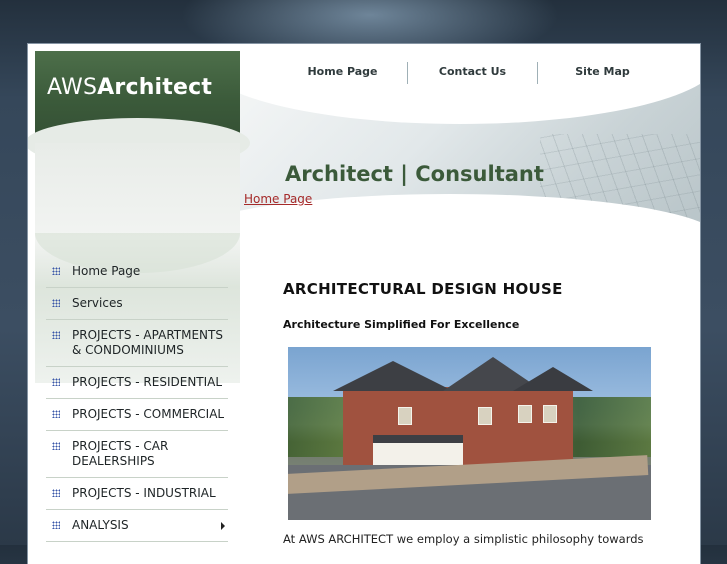 This screenshot has height=564, width=727. I want to click on sidebar-item-industrial: PROJECTS - INDUSTRIAL, so click(137, 494).